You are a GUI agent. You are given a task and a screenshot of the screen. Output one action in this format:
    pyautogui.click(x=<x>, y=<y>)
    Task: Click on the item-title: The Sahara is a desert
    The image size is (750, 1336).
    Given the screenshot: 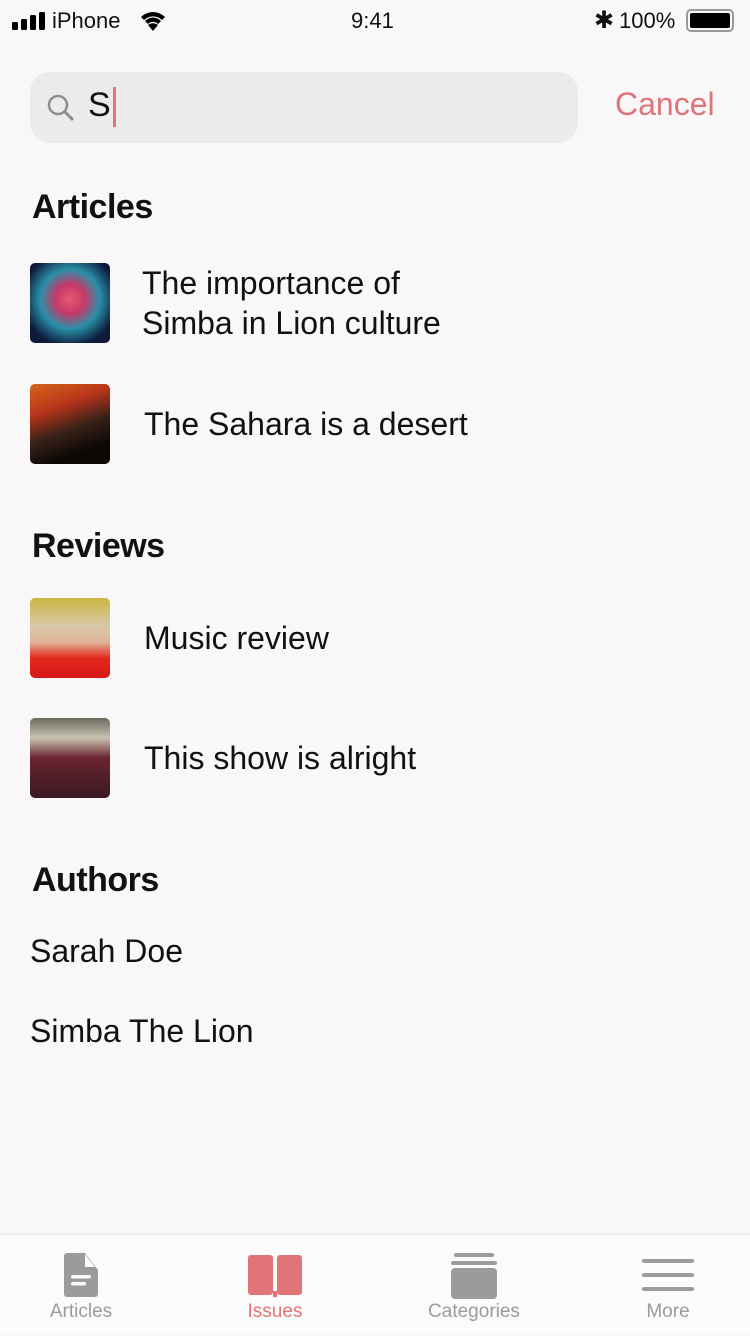 What is the action you would take?
    pyautogui.click(x=306, y=424)
    